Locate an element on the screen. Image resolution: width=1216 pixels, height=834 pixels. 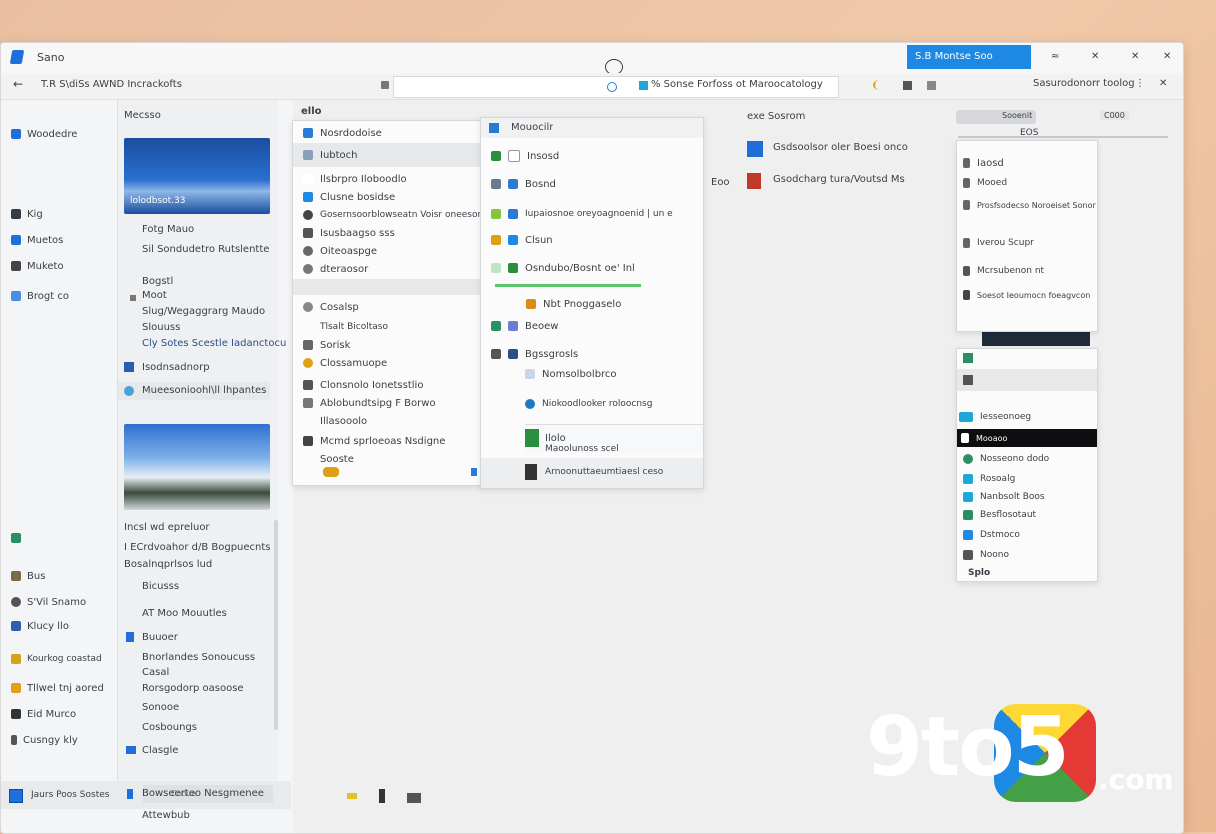
thumbnail-image: lolodbsot.33 is located at coordinates (197, 176).